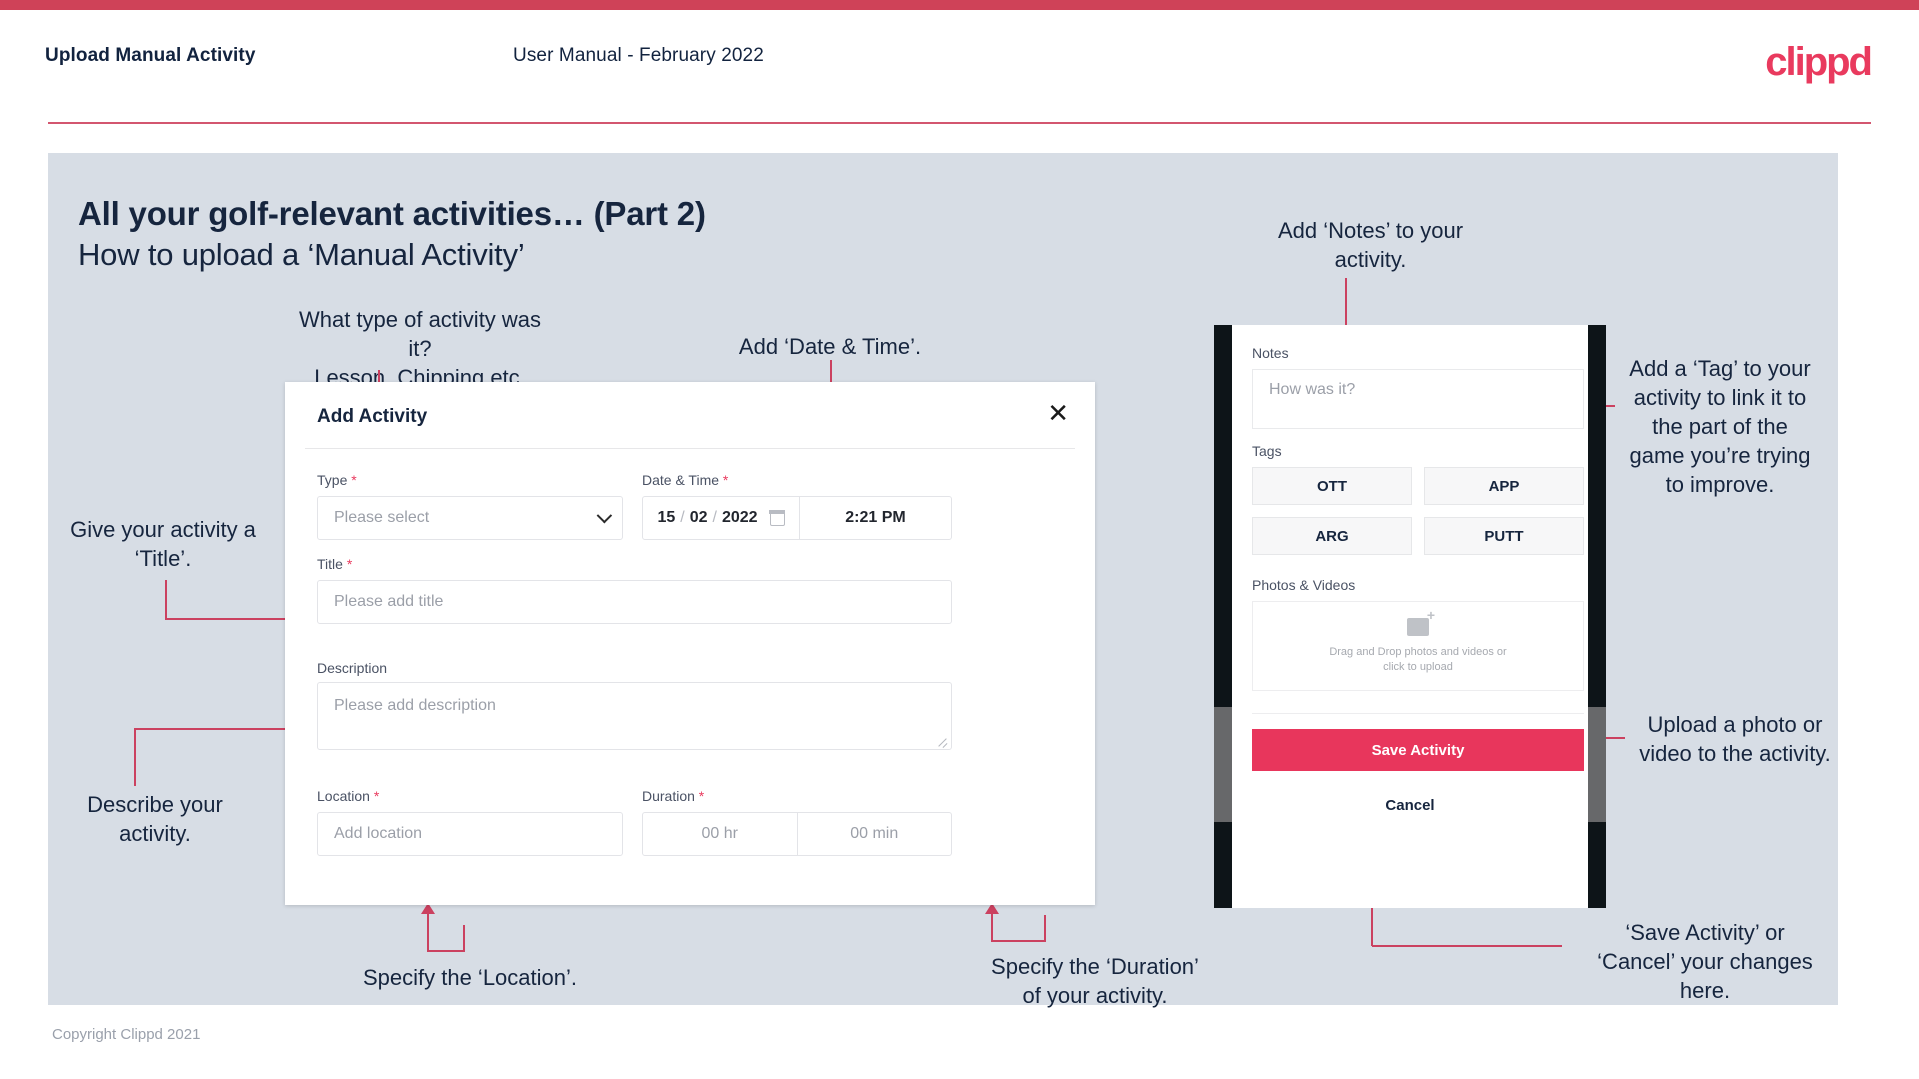  What do you see at coordinates (1267, 451) in the screenshot?
I see `tags-label: Tags` at bounding box center [1267, 451].